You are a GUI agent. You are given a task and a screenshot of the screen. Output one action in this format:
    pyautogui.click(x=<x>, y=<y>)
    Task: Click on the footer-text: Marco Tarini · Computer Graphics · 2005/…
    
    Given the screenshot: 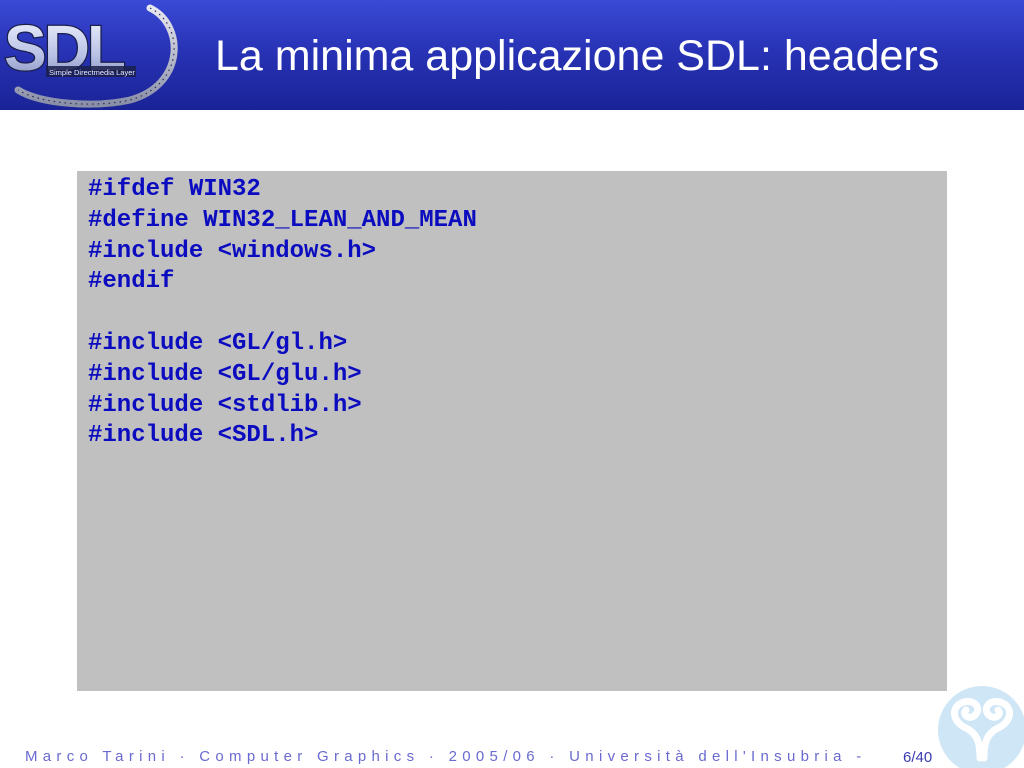 What is the action you would take?
    pyautogui.click(x=446, y=756)
    